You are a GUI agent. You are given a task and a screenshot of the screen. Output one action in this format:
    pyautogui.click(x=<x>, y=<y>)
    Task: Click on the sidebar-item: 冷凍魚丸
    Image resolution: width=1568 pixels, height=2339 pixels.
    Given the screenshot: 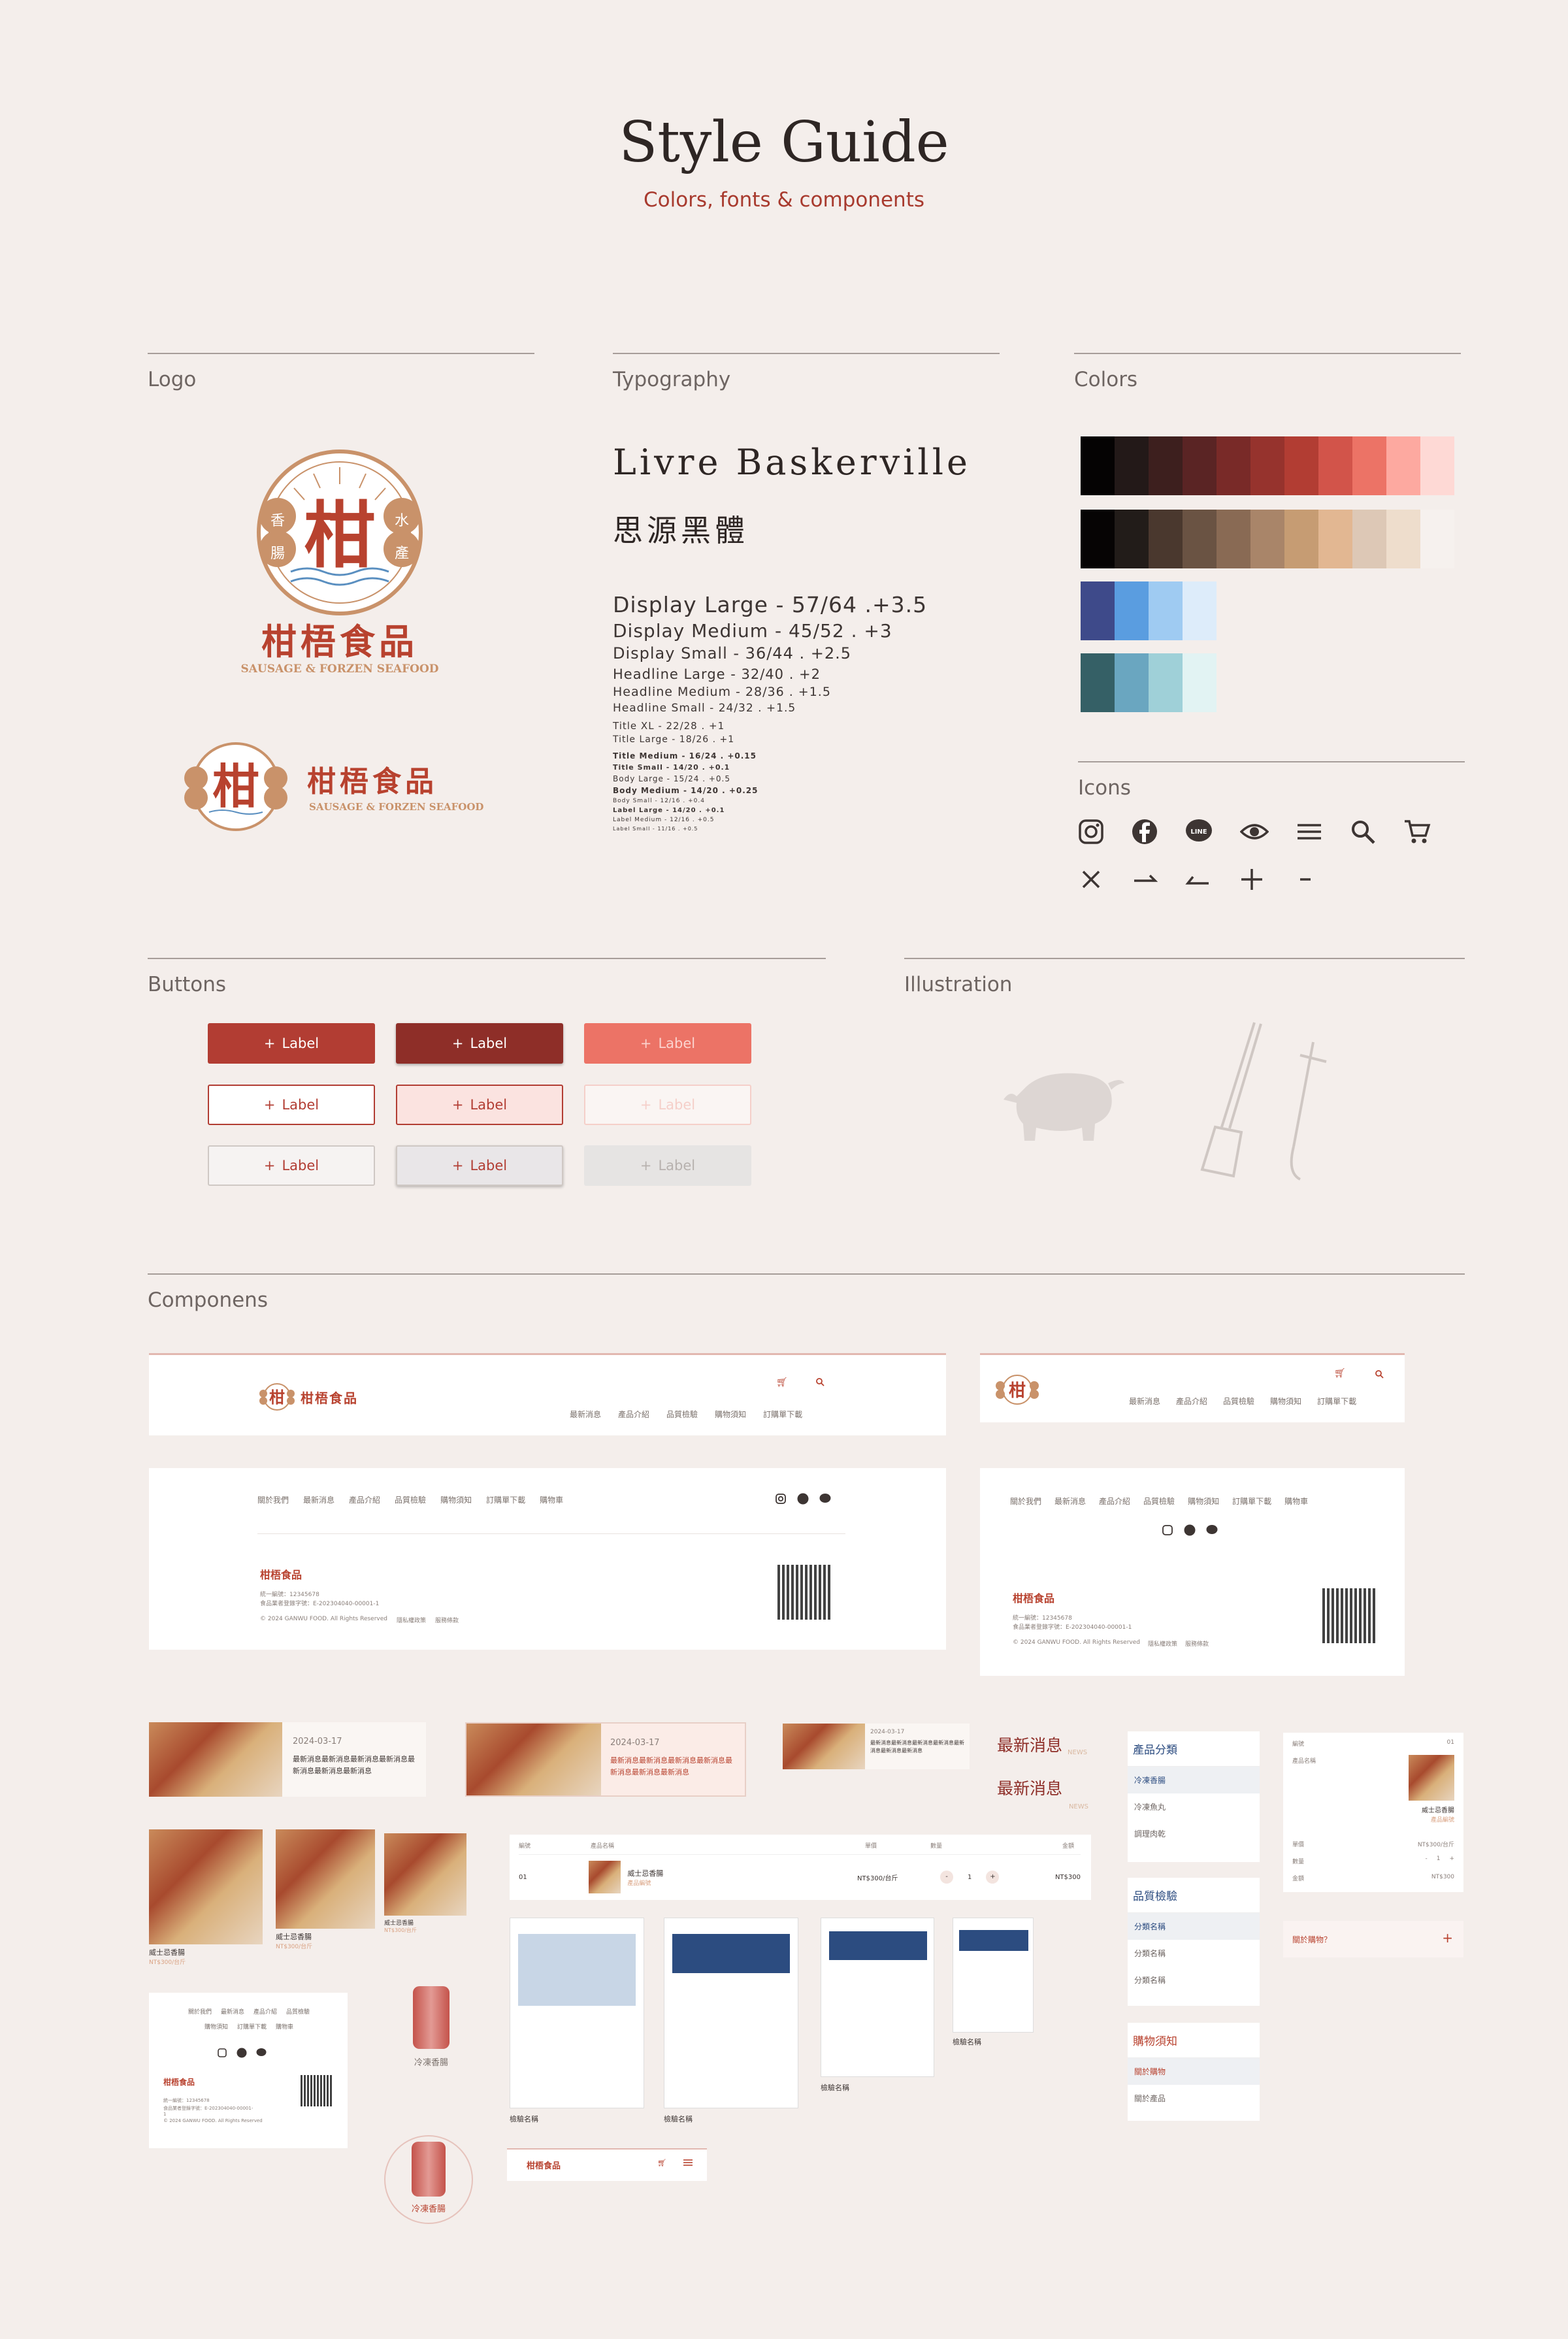 What is the action you would take?
    pyautogui.click(x=1194, y=1806)
    